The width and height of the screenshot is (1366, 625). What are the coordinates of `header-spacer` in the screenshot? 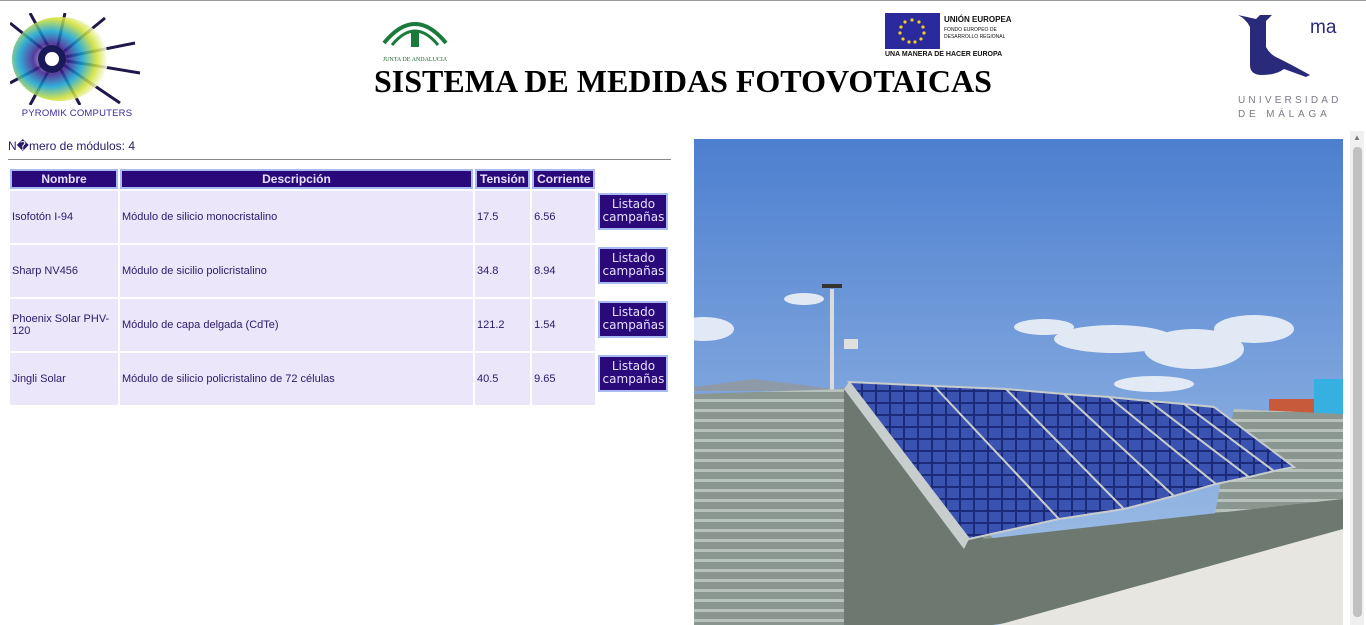 It's located at (633, 179).